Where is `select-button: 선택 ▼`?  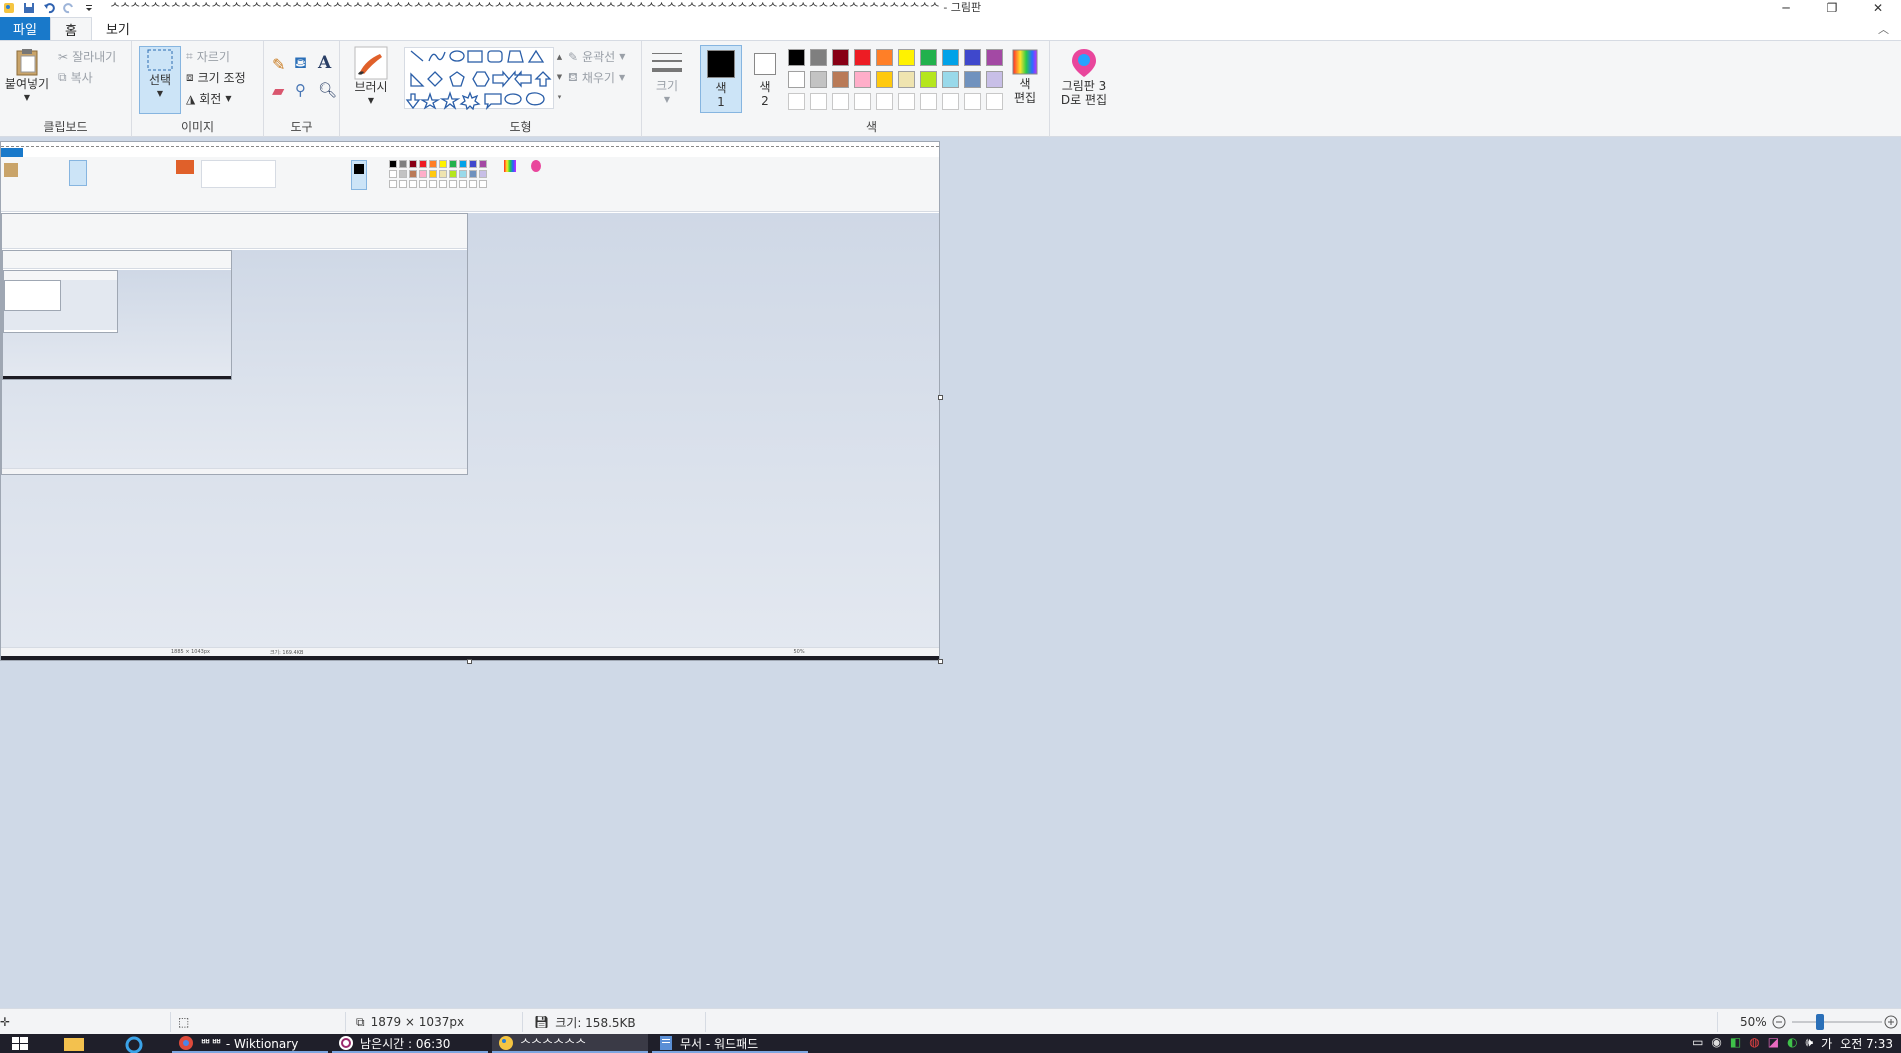
select-button: 선택 ▼ is located at coordinates (160, 80).